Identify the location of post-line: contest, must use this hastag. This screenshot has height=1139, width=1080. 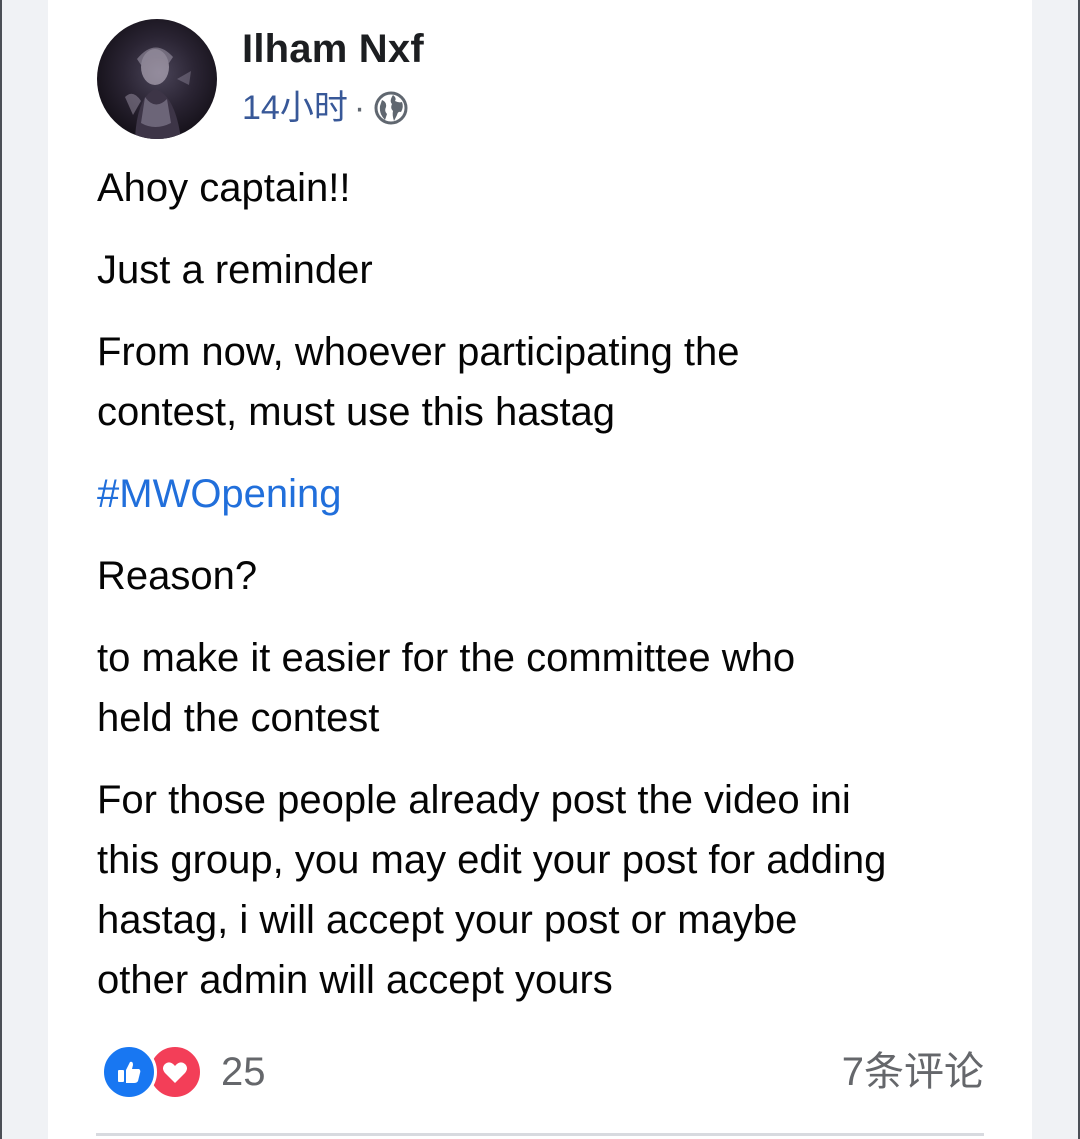
(356, 412).